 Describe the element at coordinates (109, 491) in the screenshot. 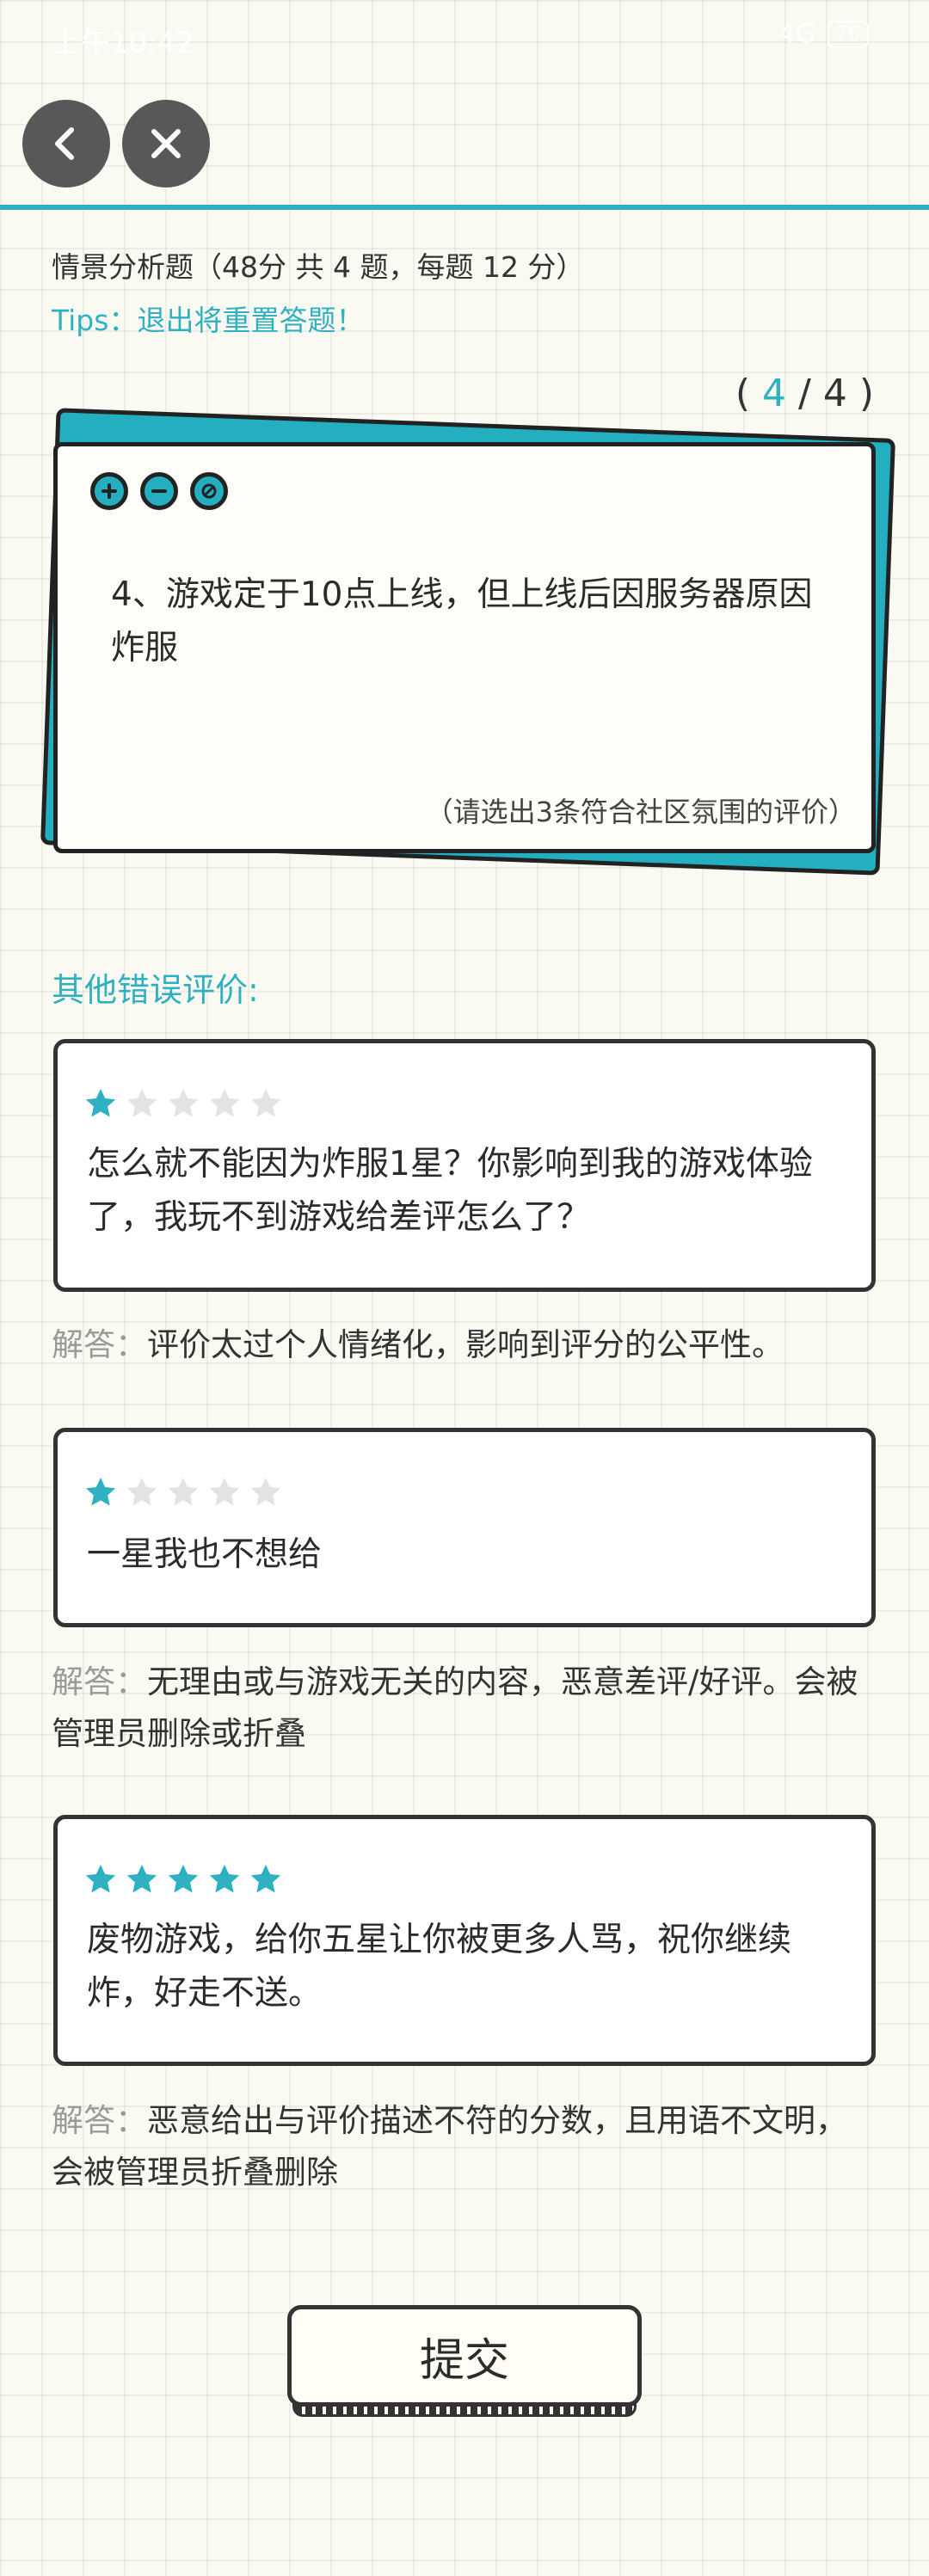

I see `zoom-in-icon` at that location.